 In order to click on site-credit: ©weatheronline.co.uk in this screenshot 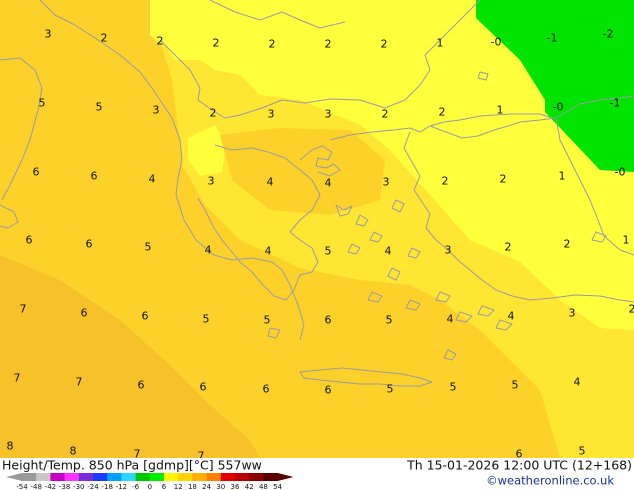, I will do `click(550, 481)`.